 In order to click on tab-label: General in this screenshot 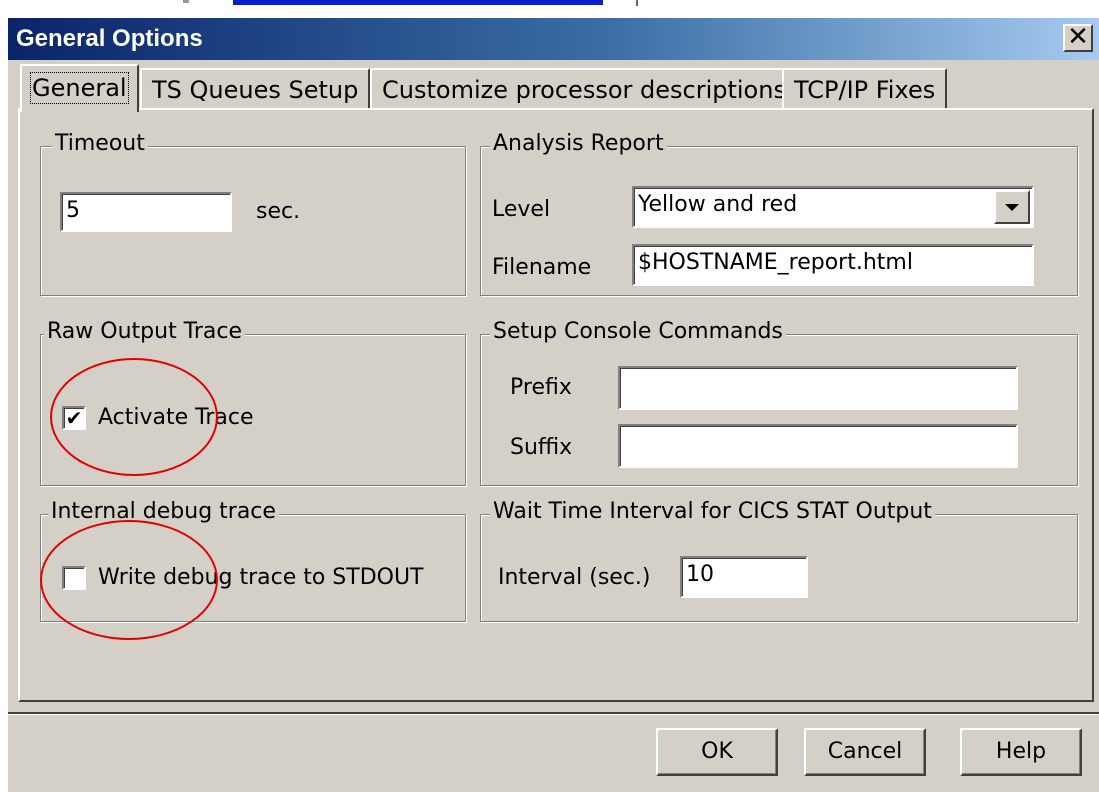, I will do `click(79, 88)`.